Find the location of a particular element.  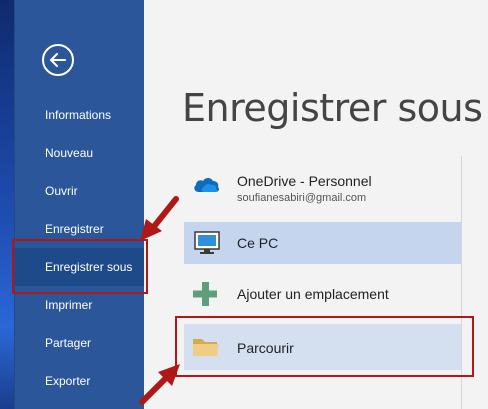

desktop-background is located at coordinates (7, 204).